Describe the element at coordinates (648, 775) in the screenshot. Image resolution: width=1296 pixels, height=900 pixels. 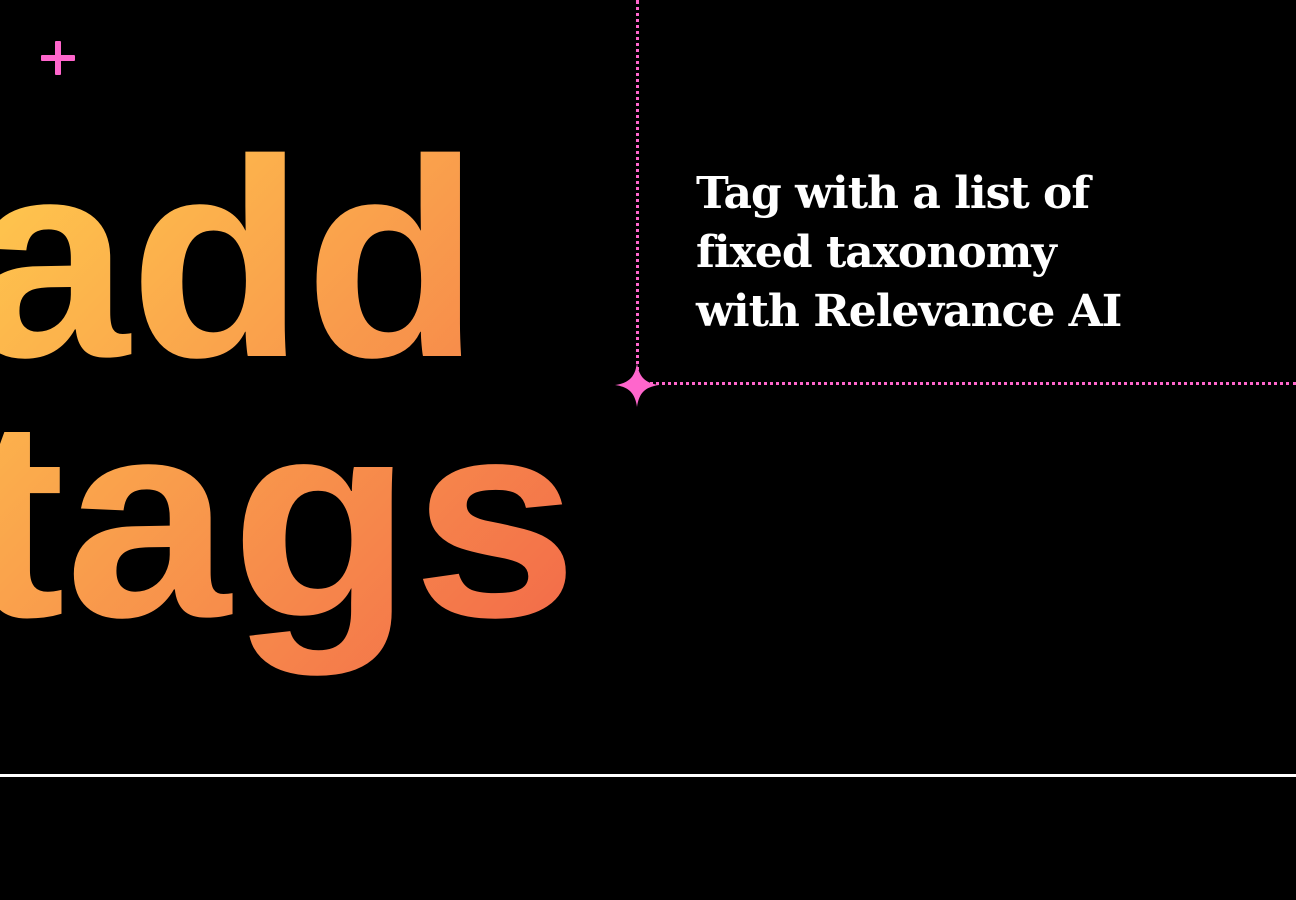
I see `bottom-rule` at that location.